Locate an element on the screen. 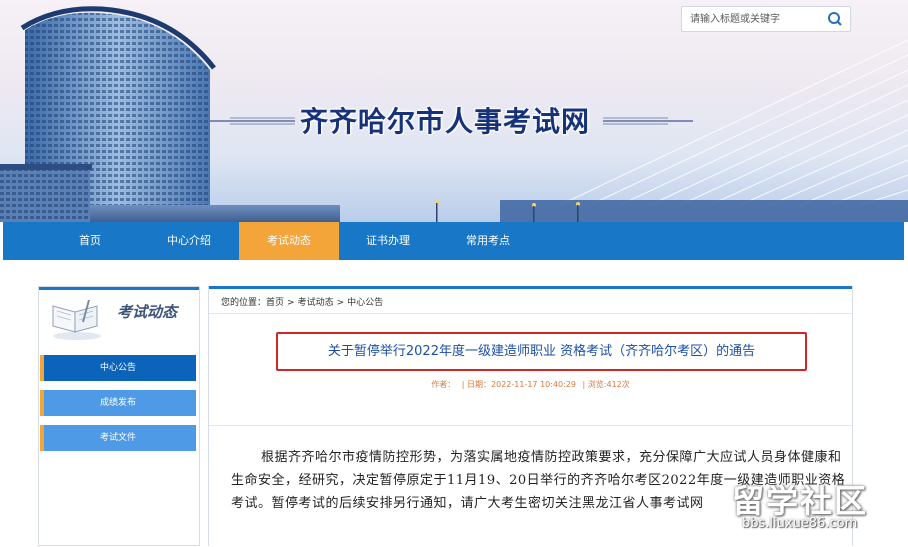 The height and width of the screenshot is (547, 908). nav-item-exam-news: 考试动态 is located at coordinates (289, 241).